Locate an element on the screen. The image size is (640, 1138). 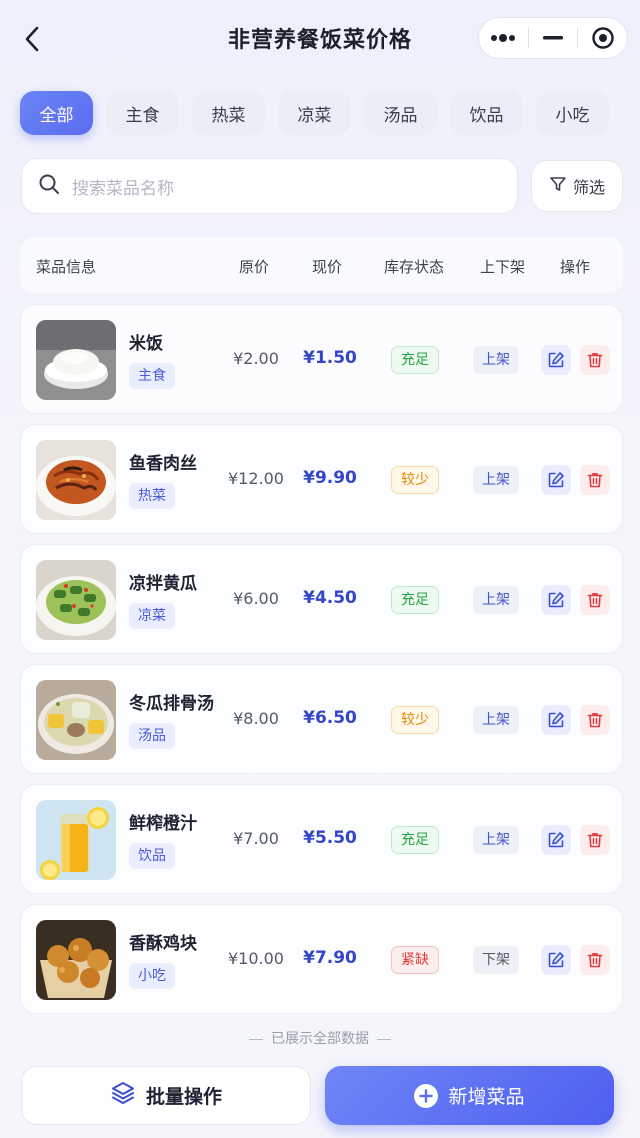
table-row: 冬瓜排骨汤 汤品 ¥8.00 ¥6.50 较少 上架 is located at coordinates (321, 719).